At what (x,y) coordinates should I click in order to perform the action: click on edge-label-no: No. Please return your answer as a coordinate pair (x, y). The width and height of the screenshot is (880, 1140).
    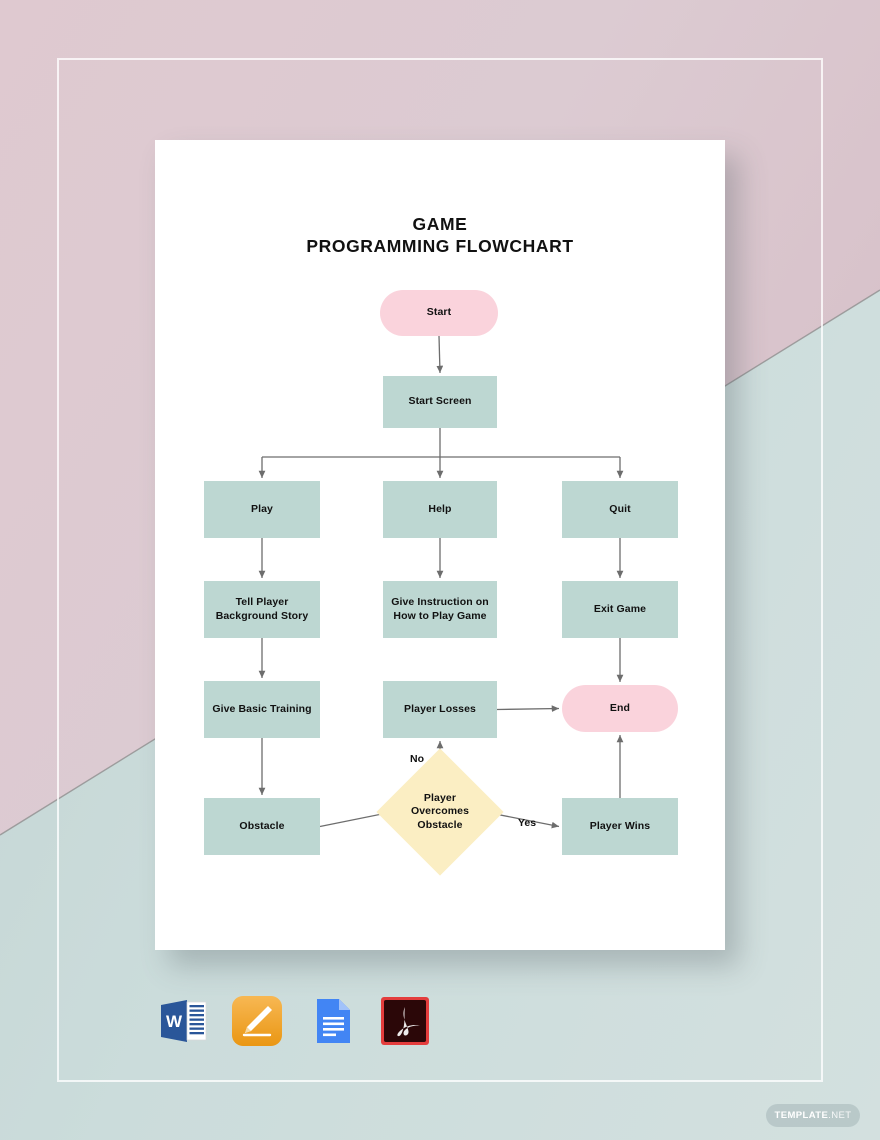
    Looking at the image, I should click on (417, 759).